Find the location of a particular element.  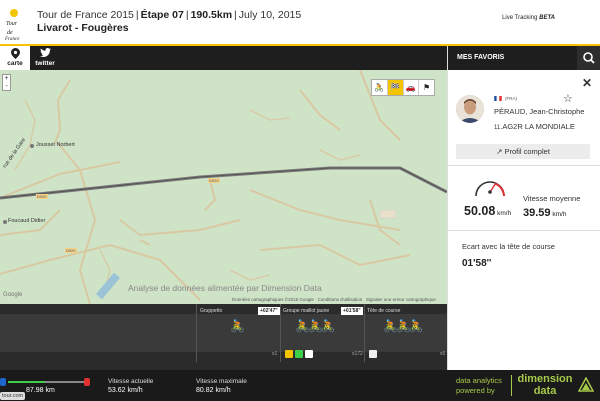

svg-text: de is located at coordinates (10, 33).